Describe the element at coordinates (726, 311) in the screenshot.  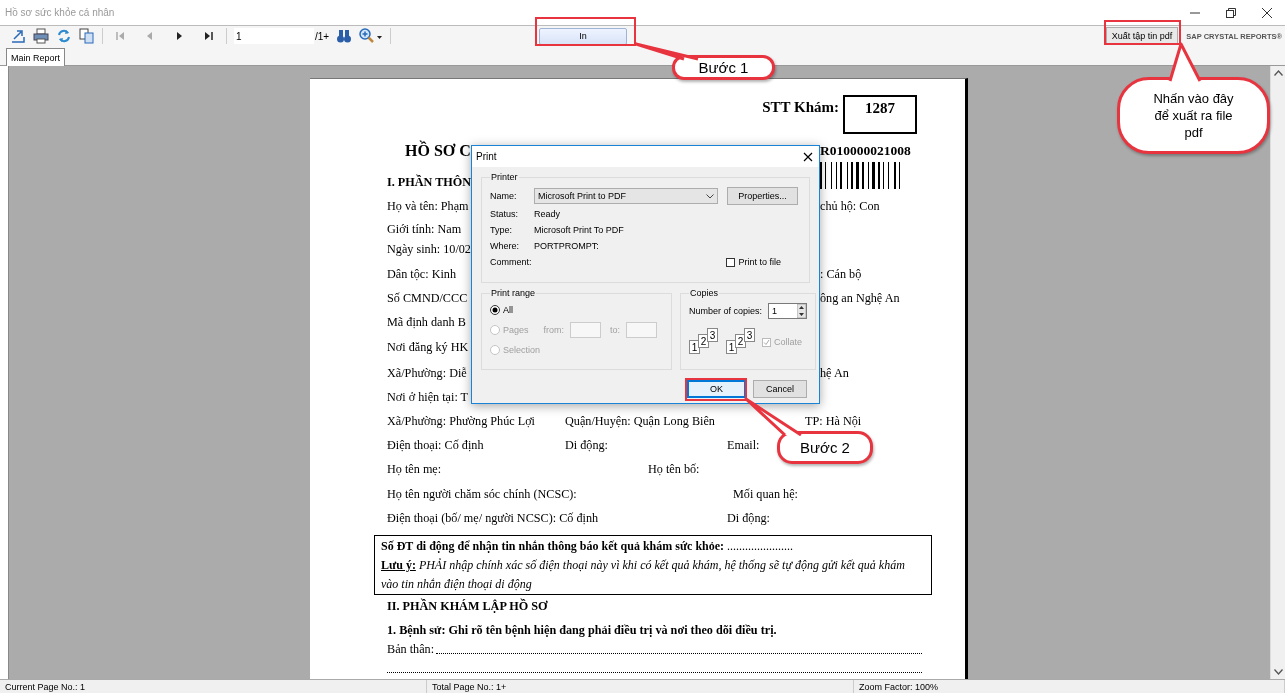
I see `field-label: Number of copies:` at that location.